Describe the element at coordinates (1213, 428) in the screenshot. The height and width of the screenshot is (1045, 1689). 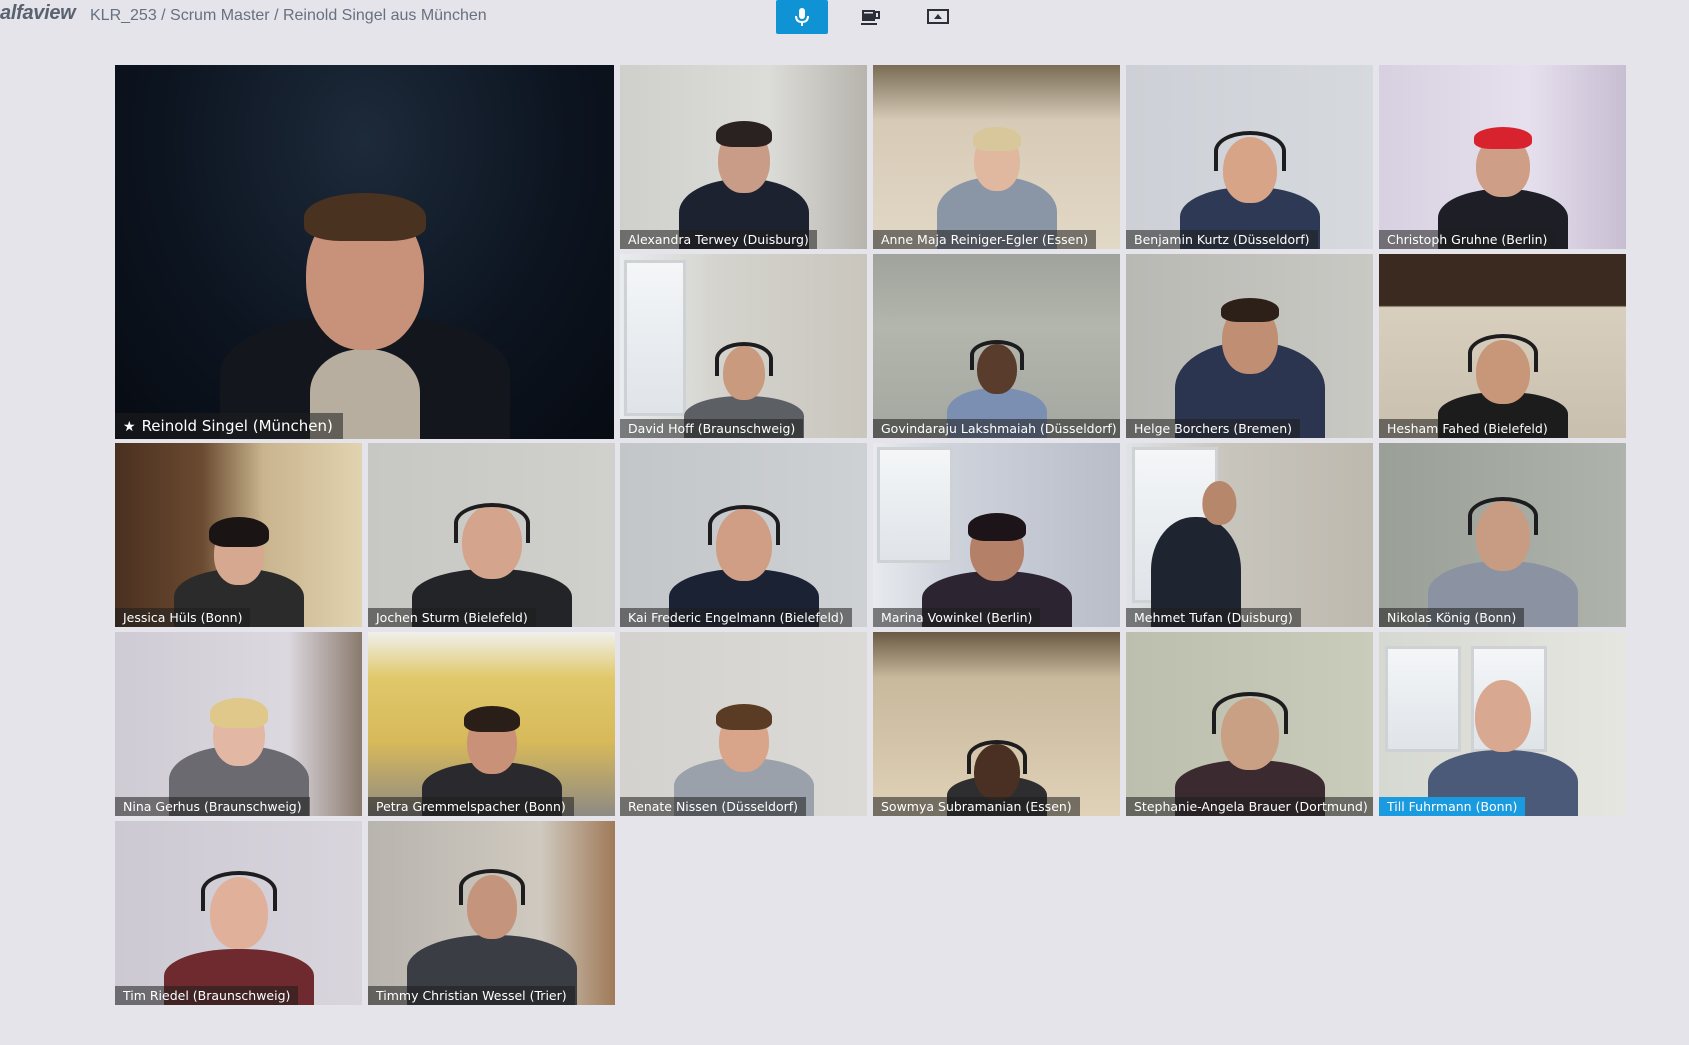
I see `participant-name: Helge Borchers (Bremen)` at that location.